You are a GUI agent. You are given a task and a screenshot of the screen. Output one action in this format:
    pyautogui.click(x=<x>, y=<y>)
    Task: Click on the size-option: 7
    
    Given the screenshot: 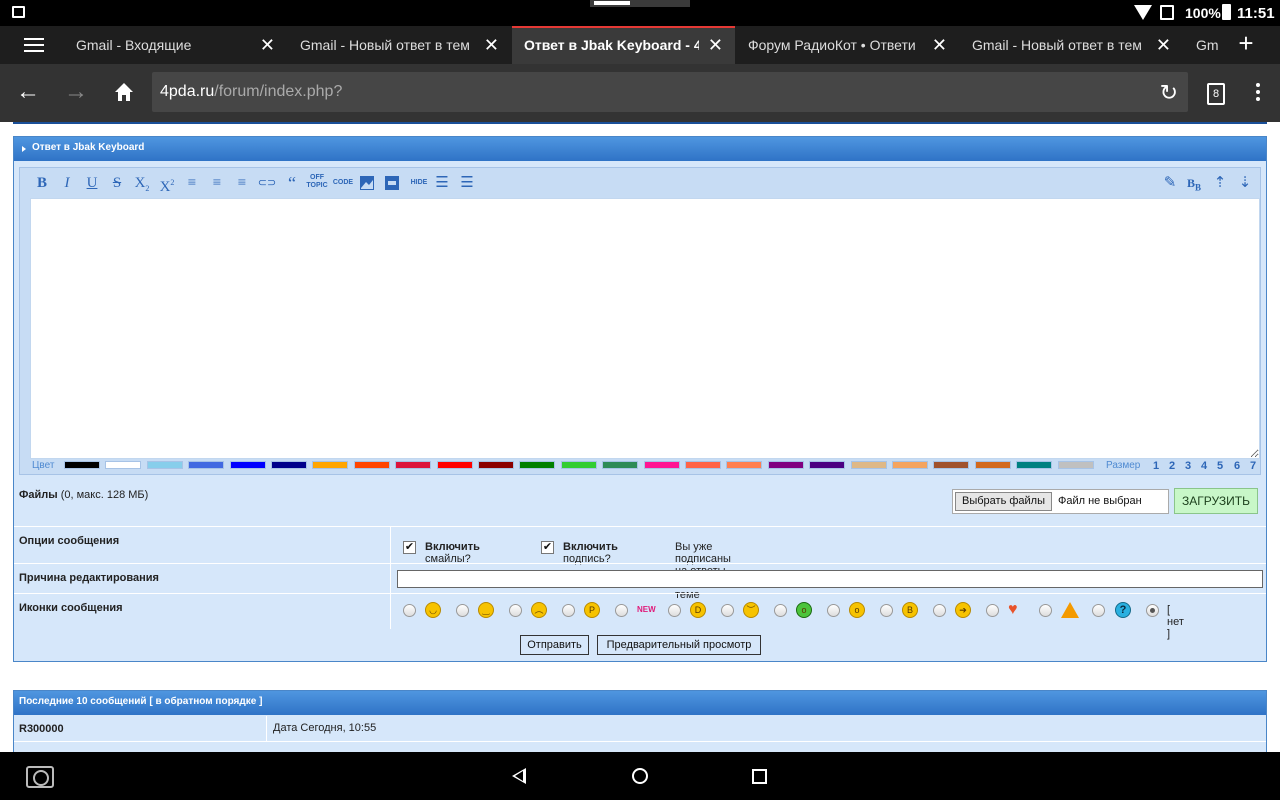 What is the action you would take?
    pyautogui.click(x=1253, y=466)
    